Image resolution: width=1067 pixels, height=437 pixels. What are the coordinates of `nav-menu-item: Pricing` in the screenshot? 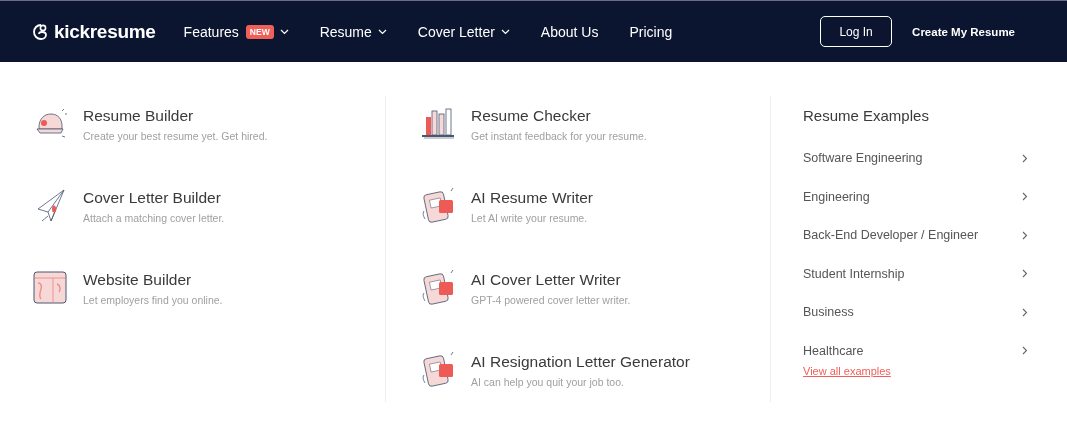 It's located at (651, 31).